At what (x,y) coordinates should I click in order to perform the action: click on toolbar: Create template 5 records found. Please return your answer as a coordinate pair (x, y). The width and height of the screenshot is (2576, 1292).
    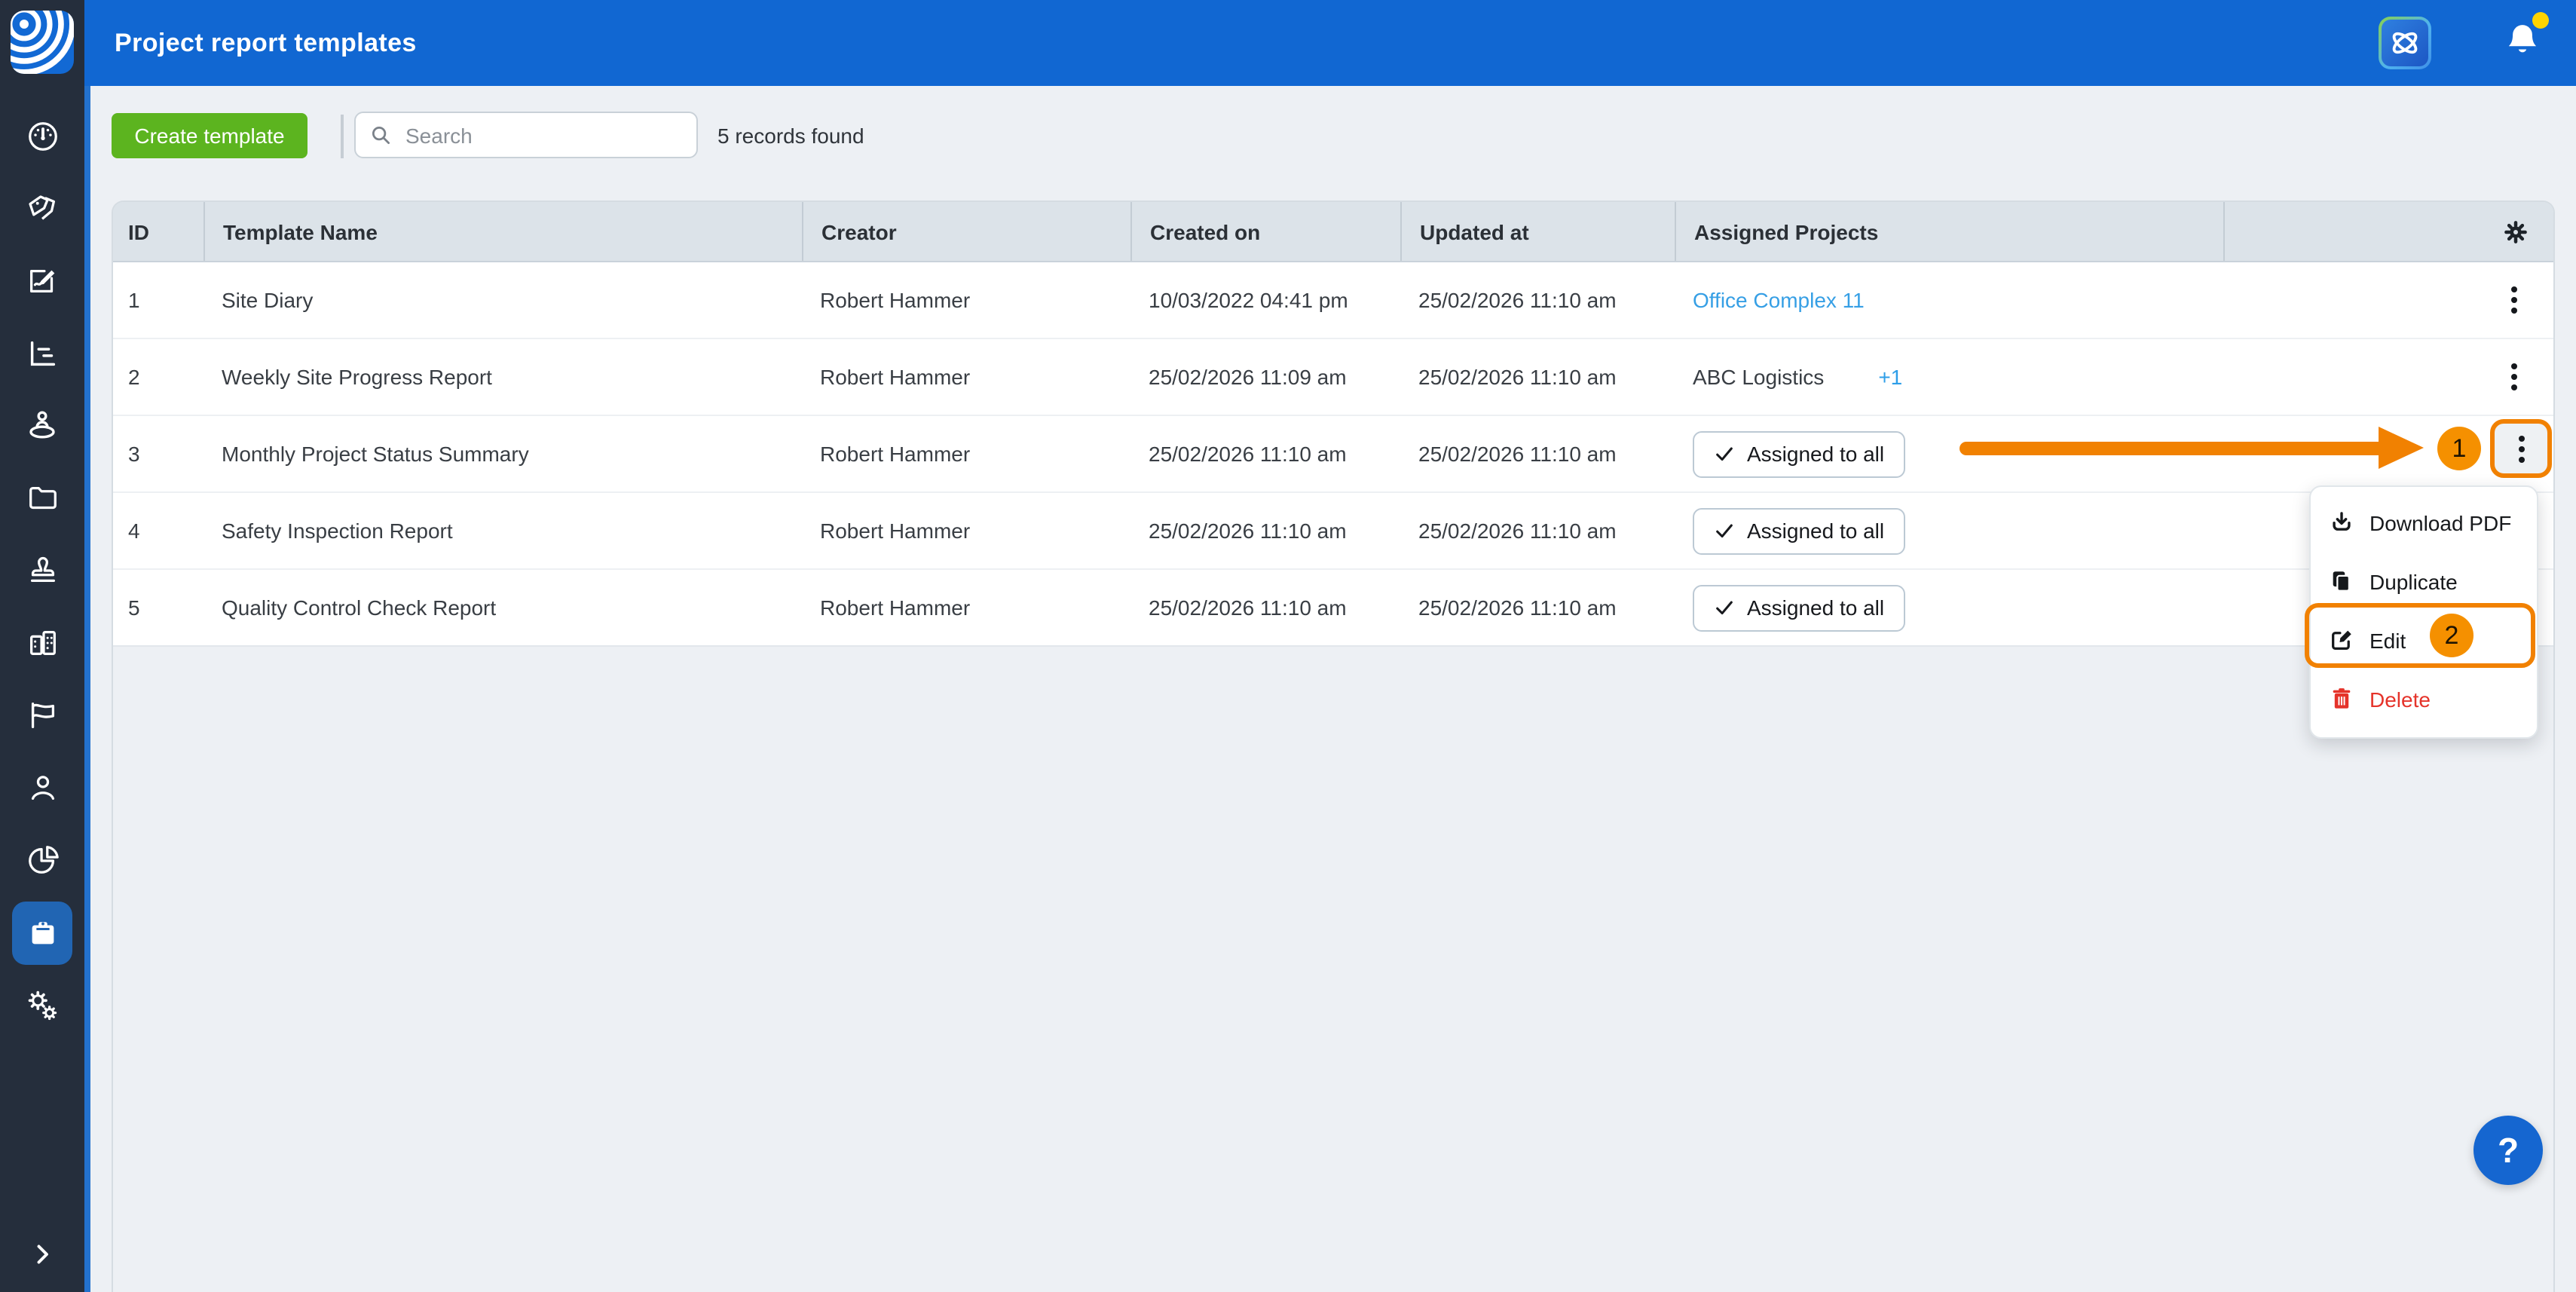
    Looking at the image, I should click on (1333, 143).